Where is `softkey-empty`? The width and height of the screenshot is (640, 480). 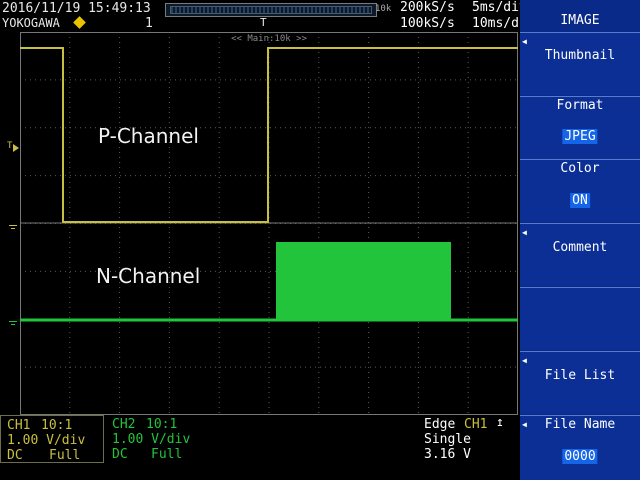
softkey-empty is located at coordinates (580, 318).